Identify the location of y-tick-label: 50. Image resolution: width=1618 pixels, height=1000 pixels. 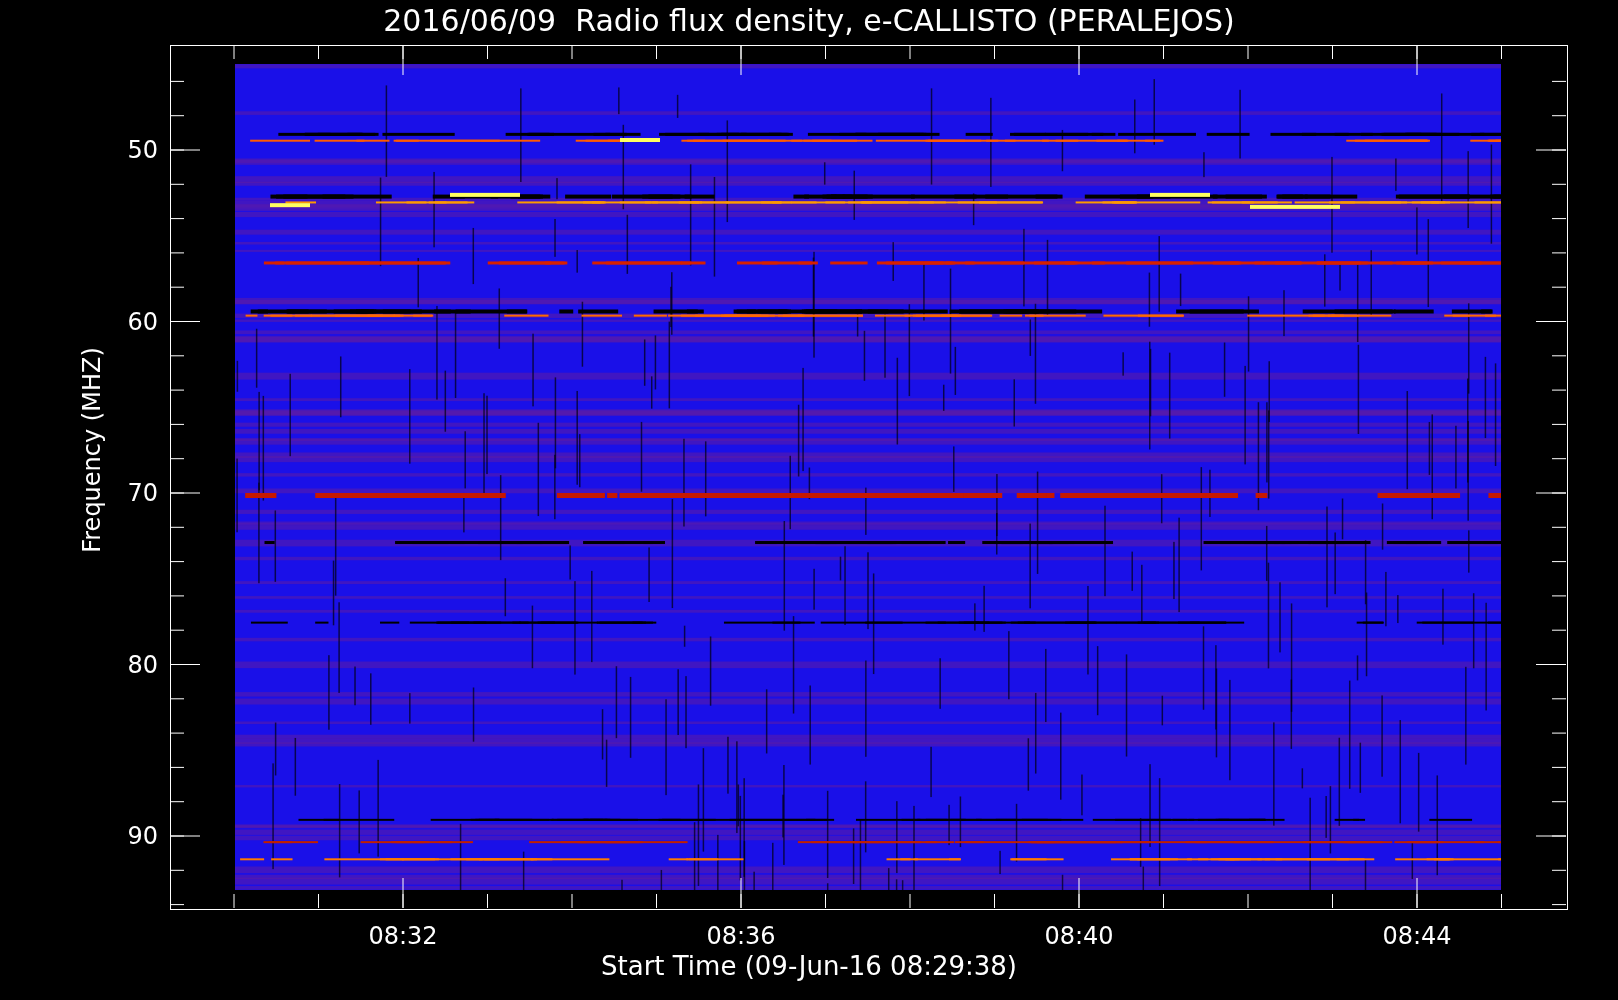
(142, 150).